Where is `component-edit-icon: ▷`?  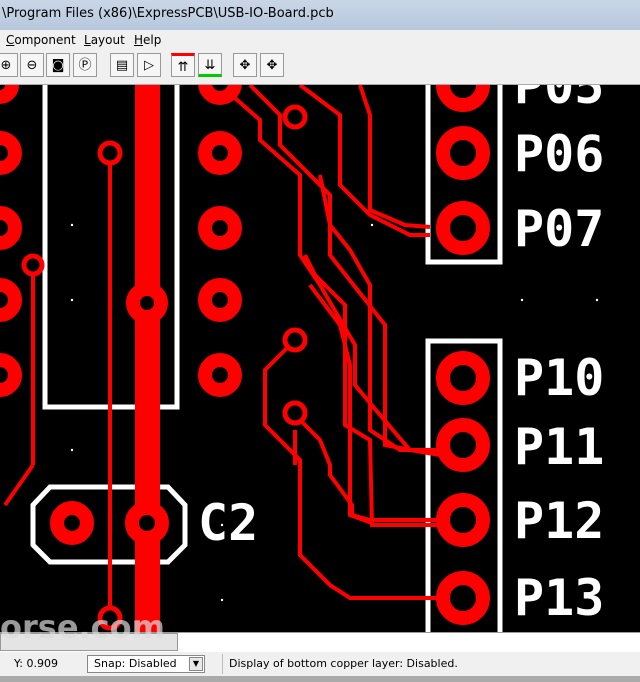 component-edit-icon: ▷ is located at coordinates (149, 65).